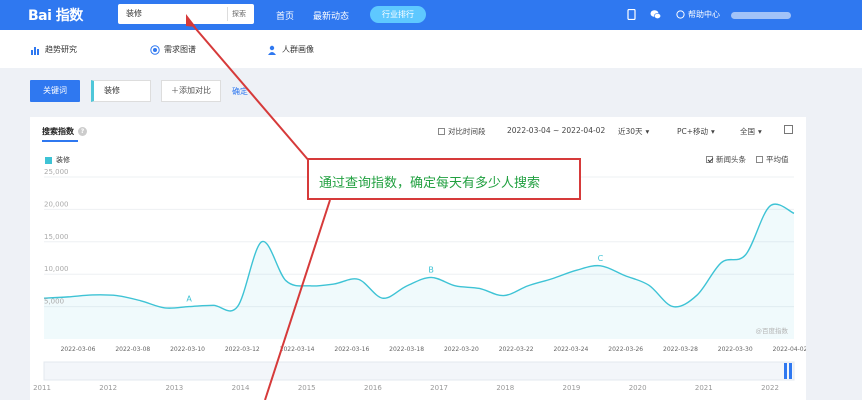  I want to click on tab-demand-map: 需求图谱, so click(173, 49).